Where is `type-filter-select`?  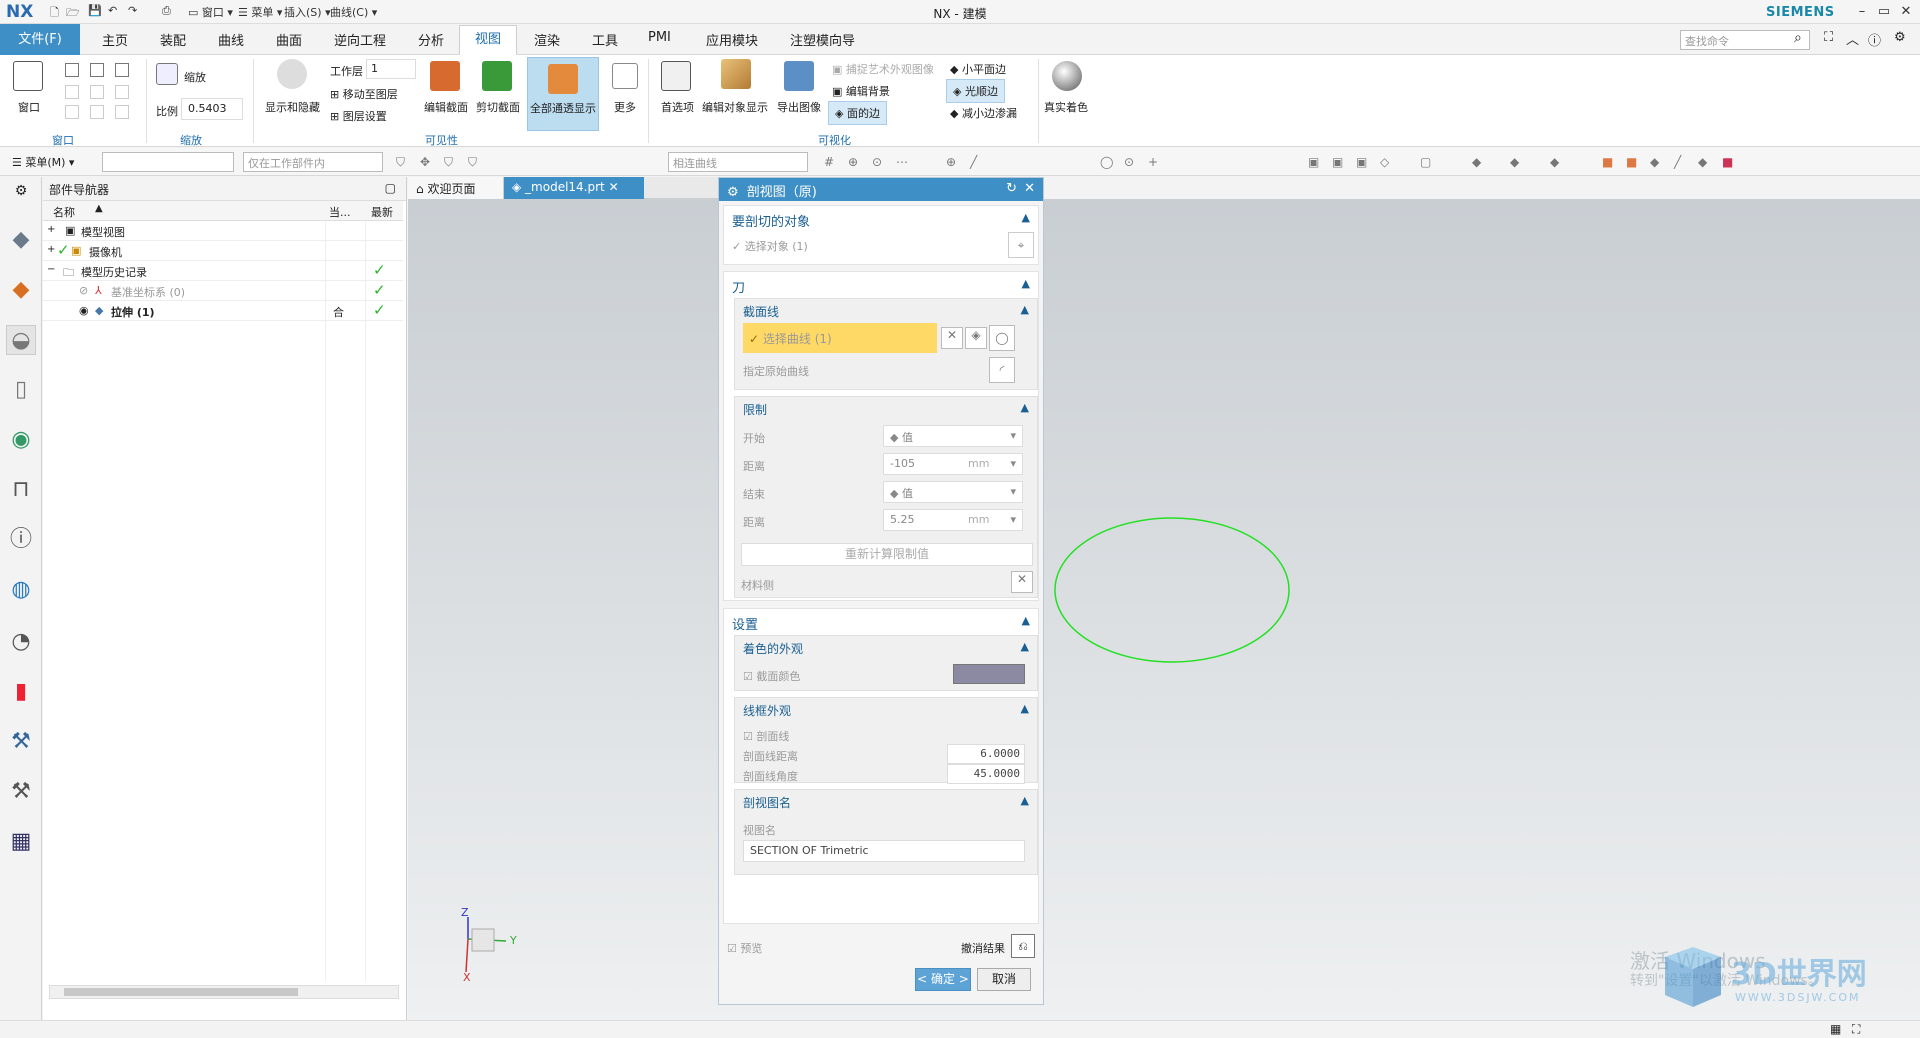 type-filter-select is located at coordinates (168, 162).